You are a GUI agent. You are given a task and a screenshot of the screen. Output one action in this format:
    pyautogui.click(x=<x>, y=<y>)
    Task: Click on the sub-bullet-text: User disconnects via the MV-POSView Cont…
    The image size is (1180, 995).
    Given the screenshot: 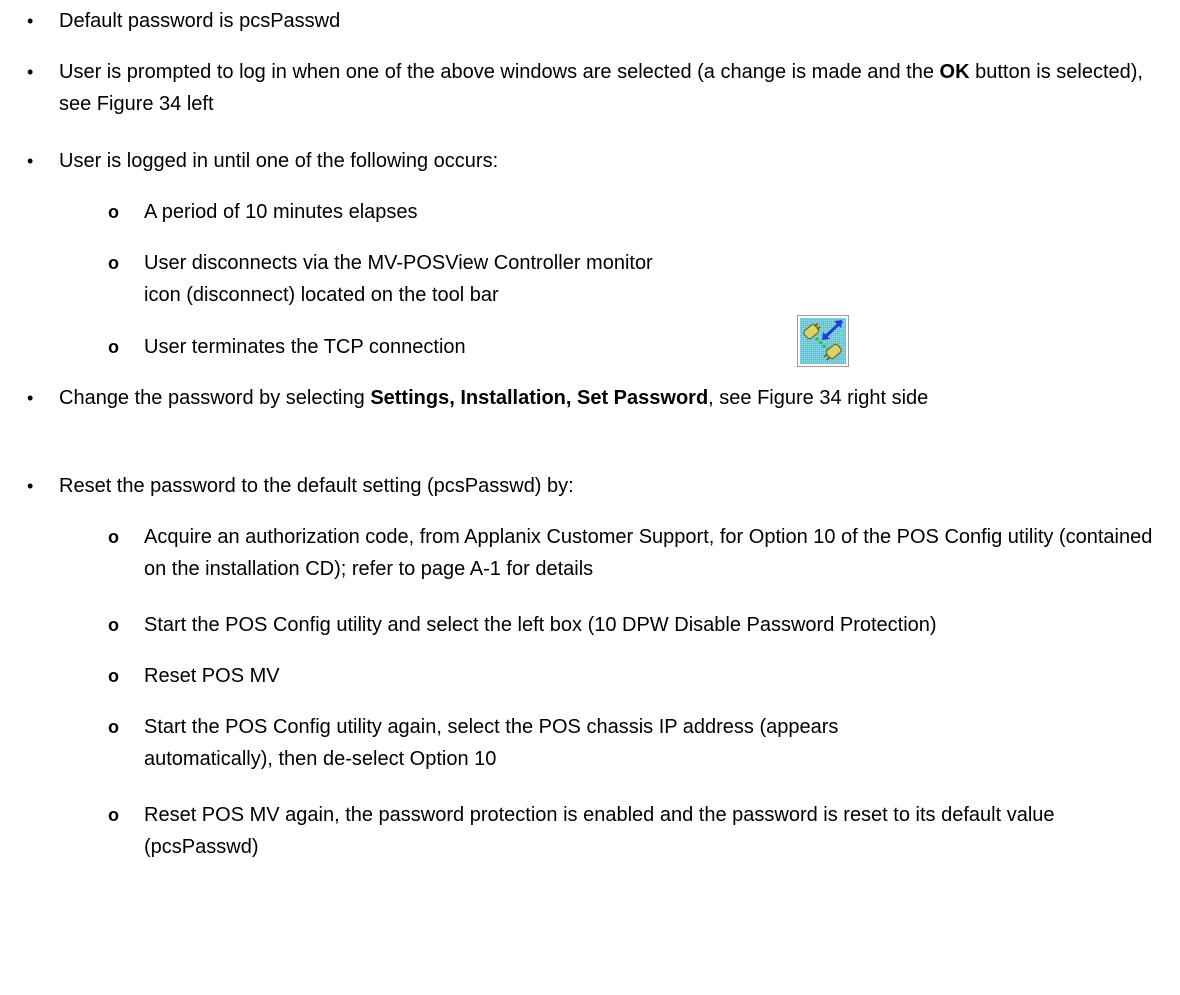 What is the action you would take?
    pyautogui.click(x=398, y=279)
    